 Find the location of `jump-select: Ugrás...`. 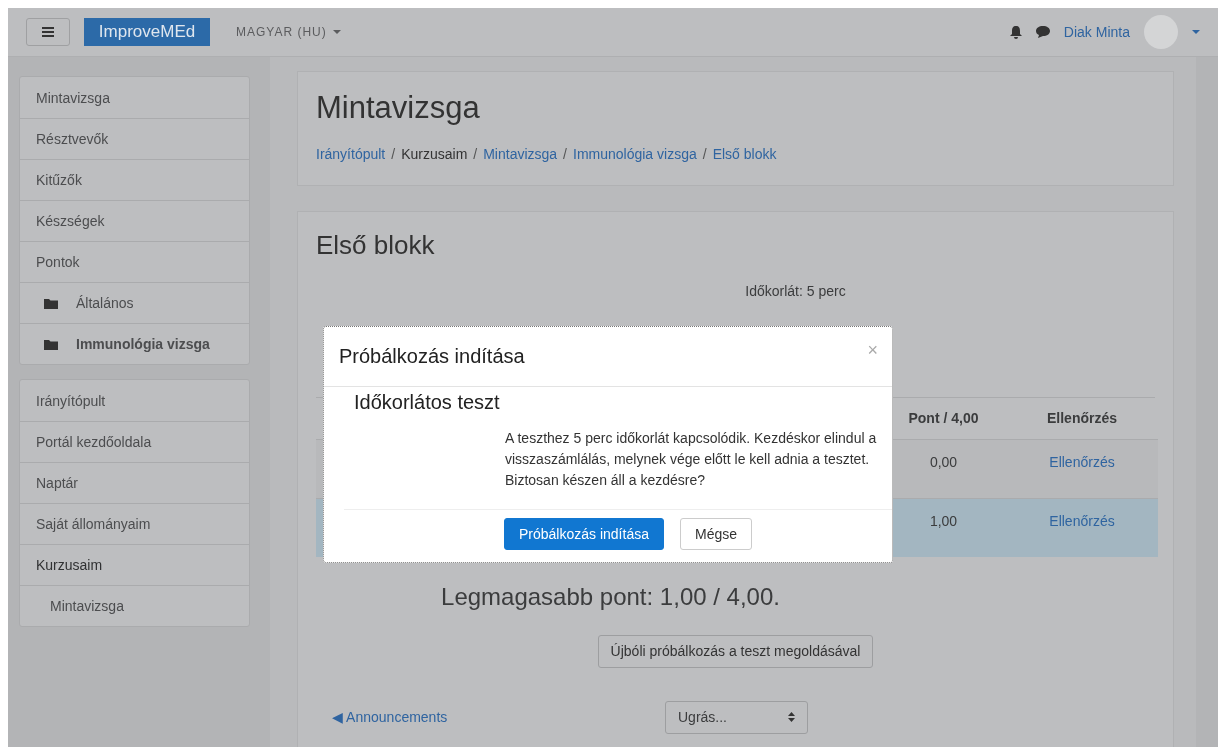

jump-select: Ugrás... is located at coordinates (736, 717).